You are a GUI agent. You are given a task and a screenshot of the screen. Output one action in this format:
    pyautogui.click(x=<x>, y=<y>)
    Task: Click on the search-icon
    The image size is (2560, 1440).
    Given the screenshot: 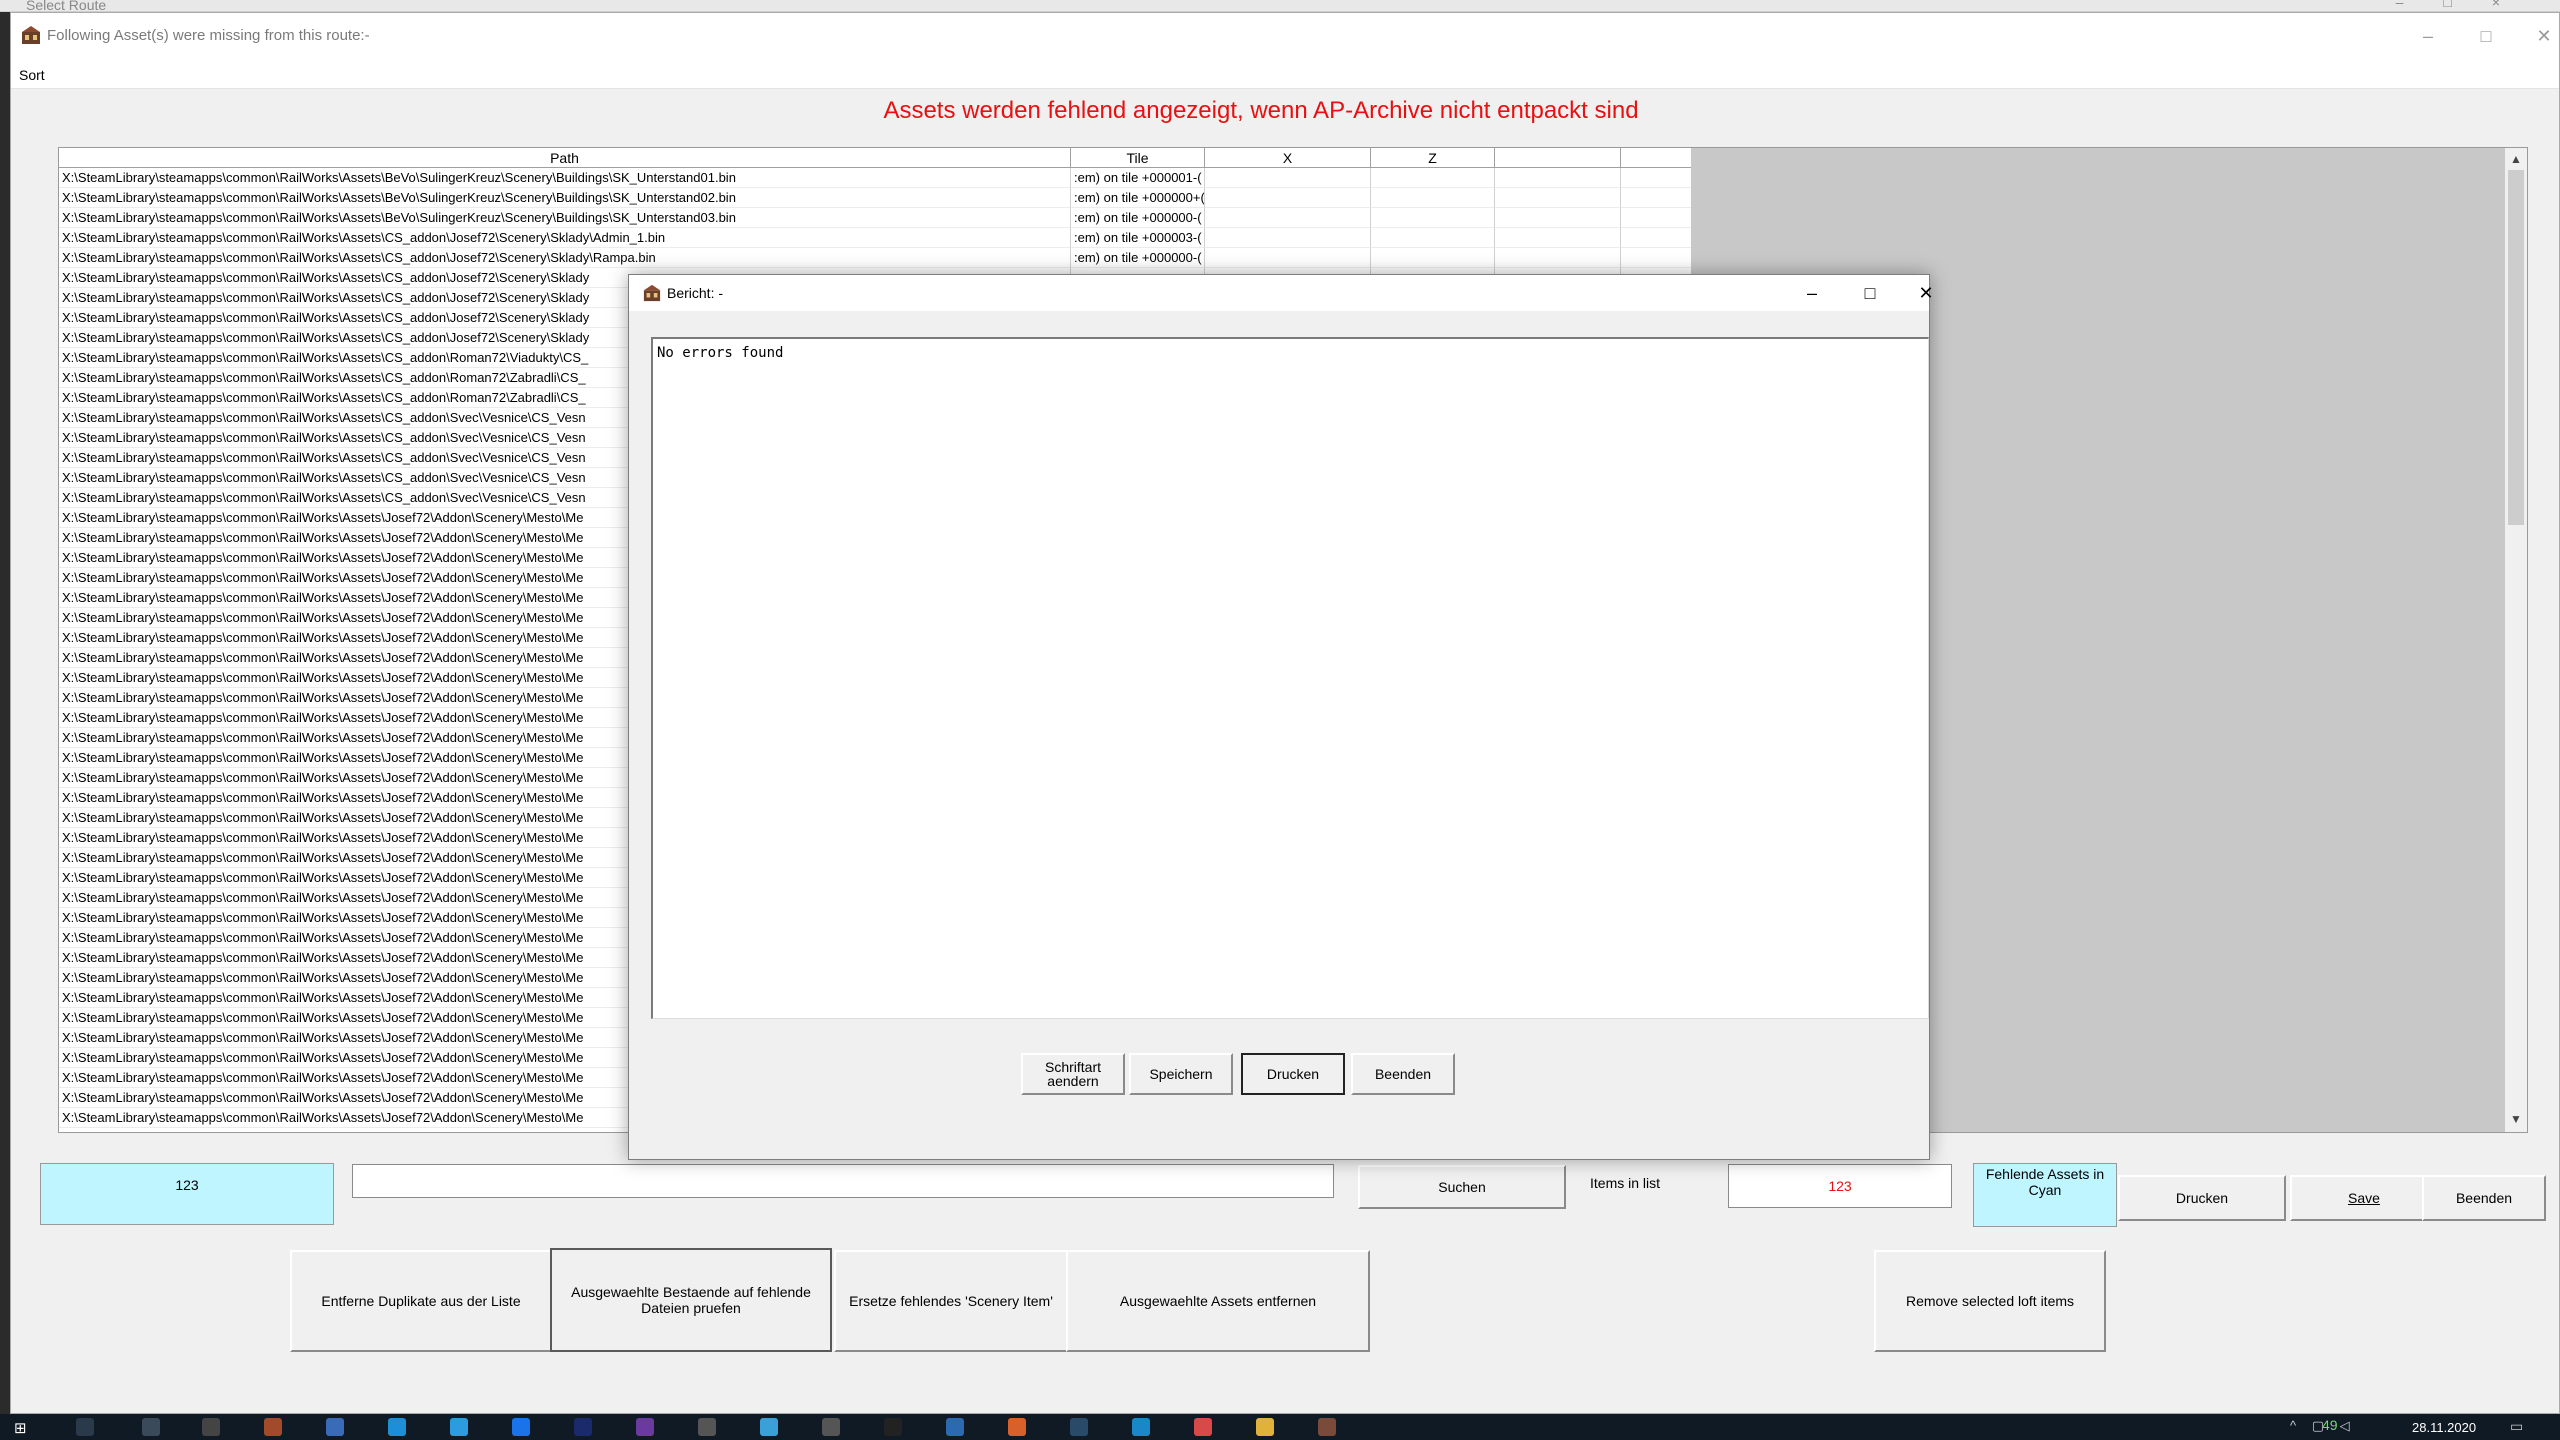 What is the action you would take?
    pyautogui.click(x=85, y=1427)
    